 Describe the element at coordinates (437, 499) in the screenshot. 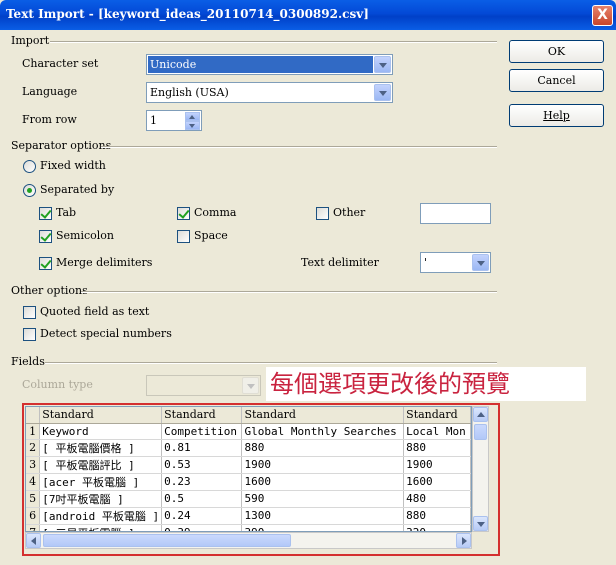

I see `table-cell: 480` at that location.